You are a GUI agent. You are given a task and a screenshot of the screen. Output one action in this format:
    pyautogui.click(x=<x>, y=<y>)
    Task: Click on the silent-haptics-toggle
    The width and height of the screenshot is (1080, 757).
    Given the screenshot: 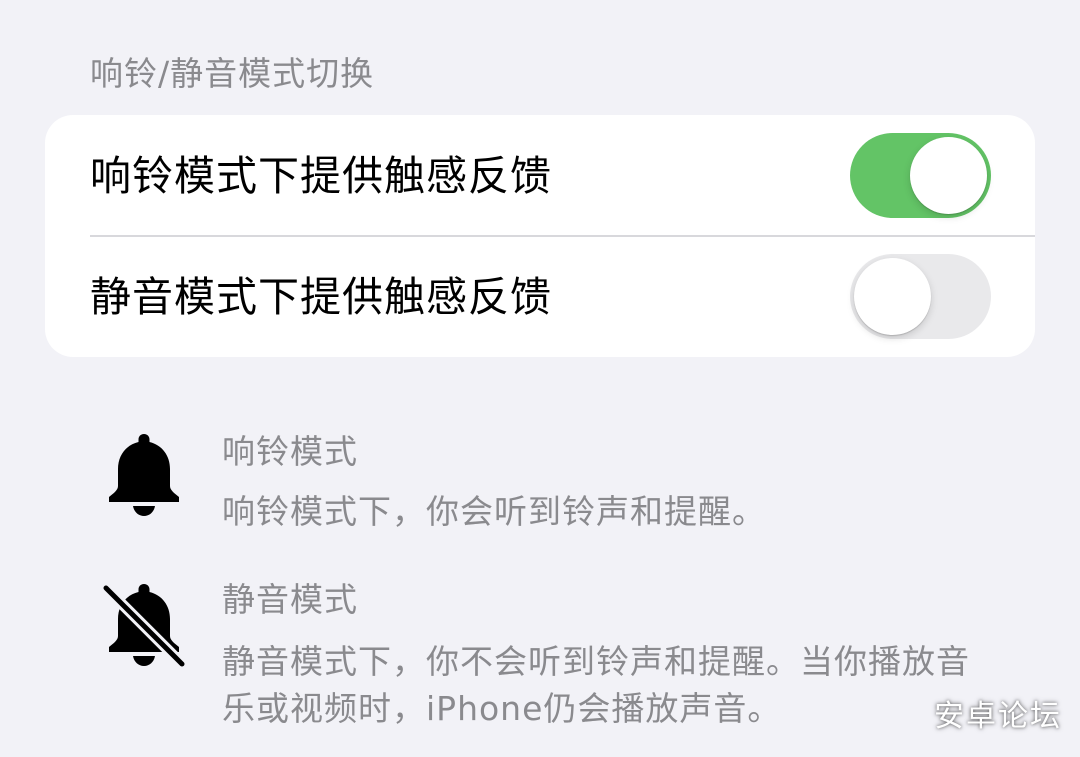 What is the action you would take?
    pyautogui.click(x=920, y=296)
    